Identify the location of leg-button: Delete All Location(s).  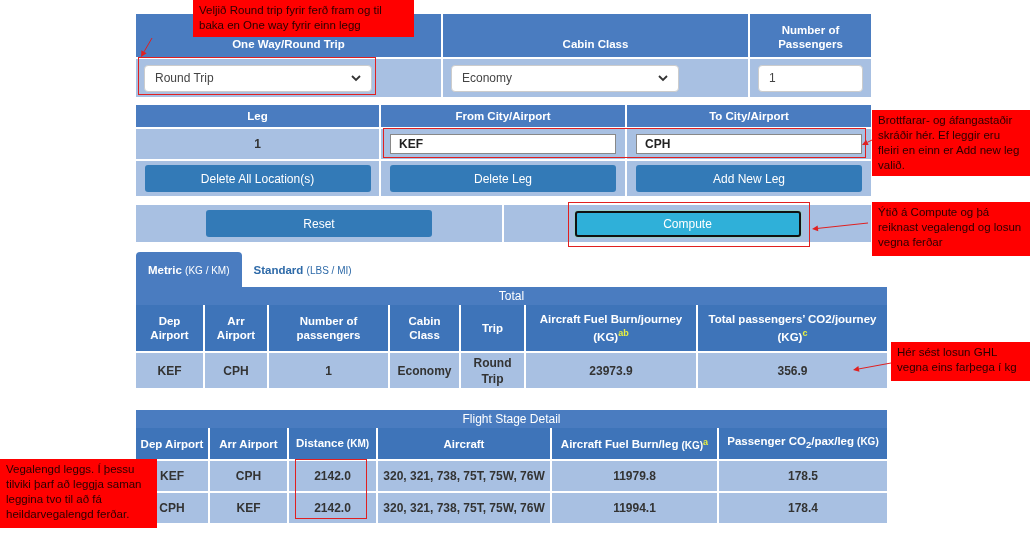
(257, 178).